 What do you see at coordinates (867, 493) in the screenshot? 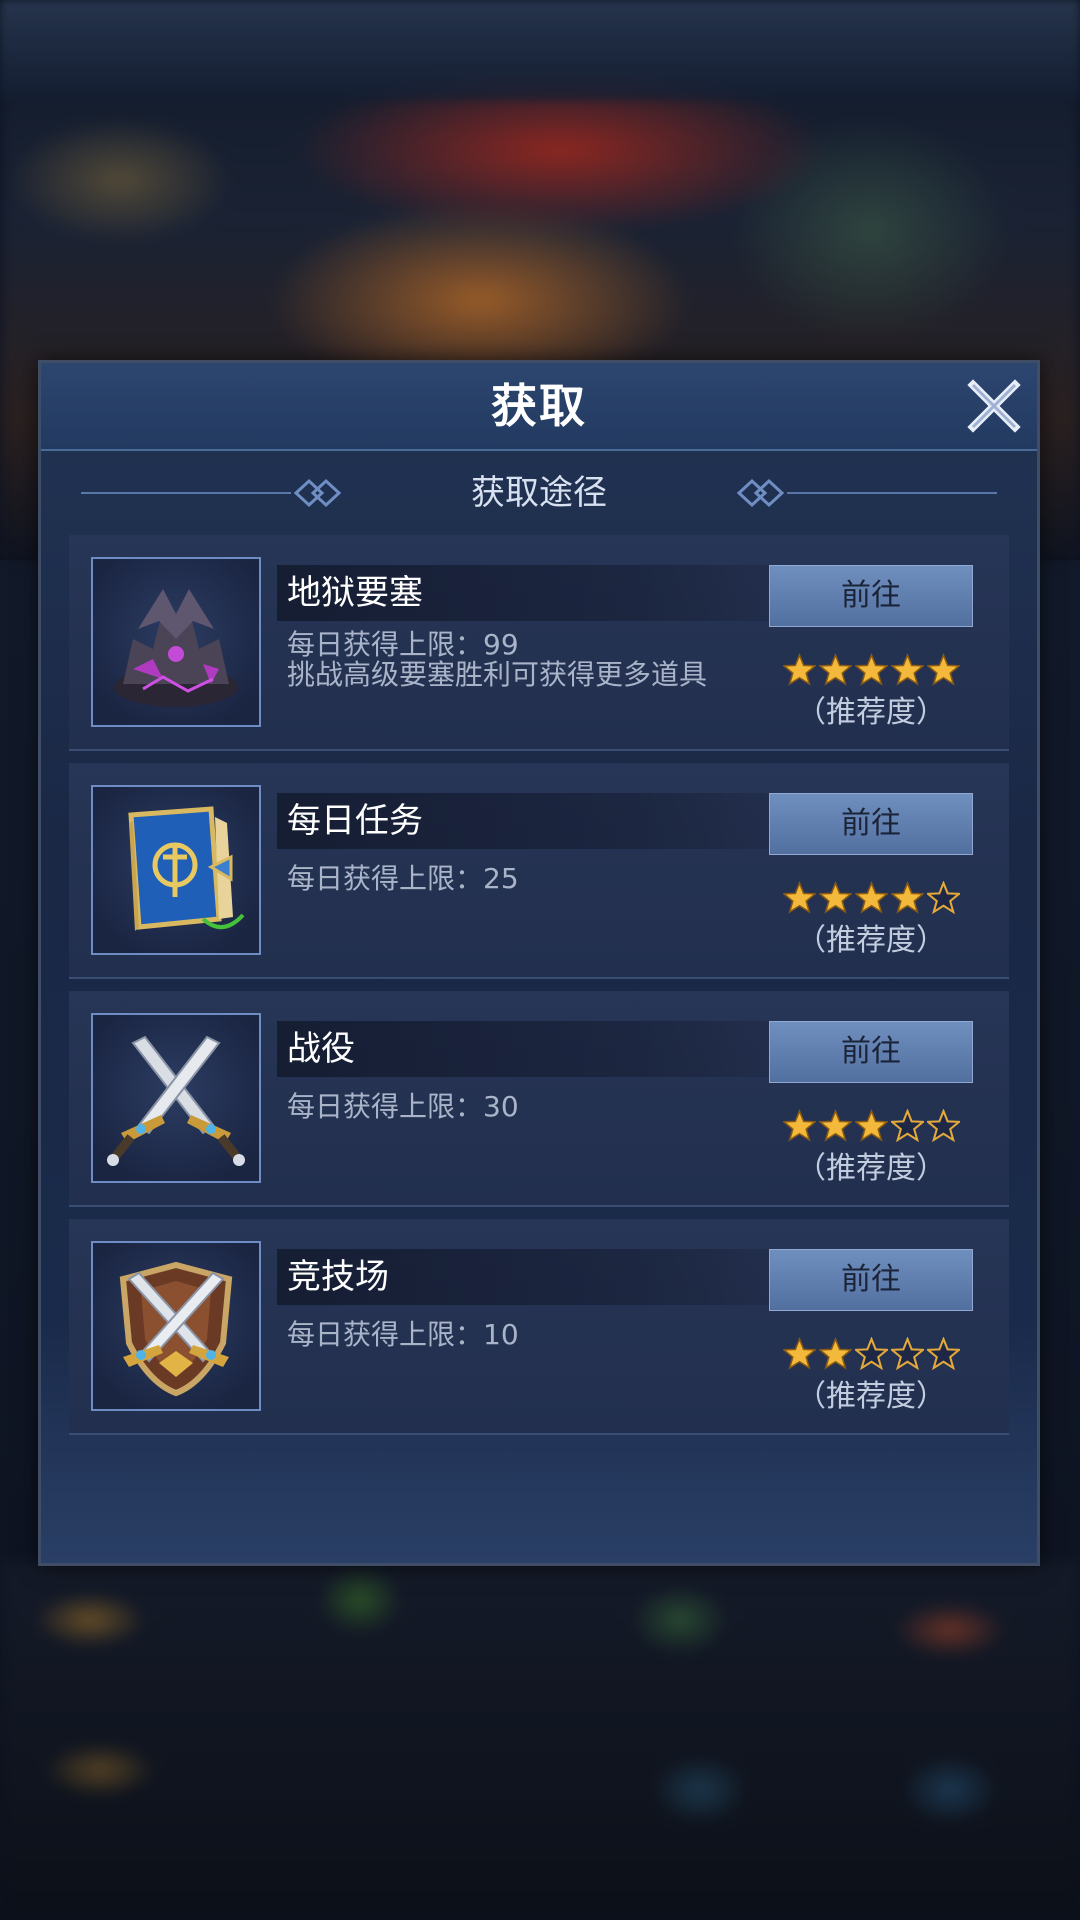
I see `divider-ornament-right-icon` at bounding box center [867, 493].